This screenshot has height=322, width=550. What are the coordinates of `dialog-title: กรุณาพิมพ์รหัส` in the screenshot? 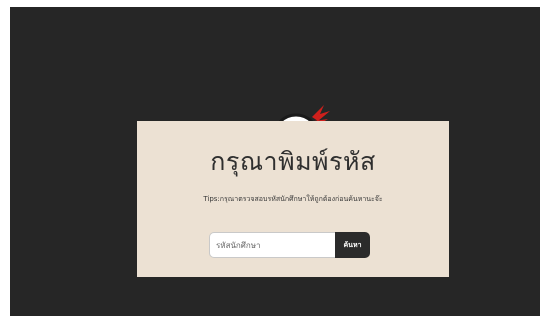 It's located at (293, 161).